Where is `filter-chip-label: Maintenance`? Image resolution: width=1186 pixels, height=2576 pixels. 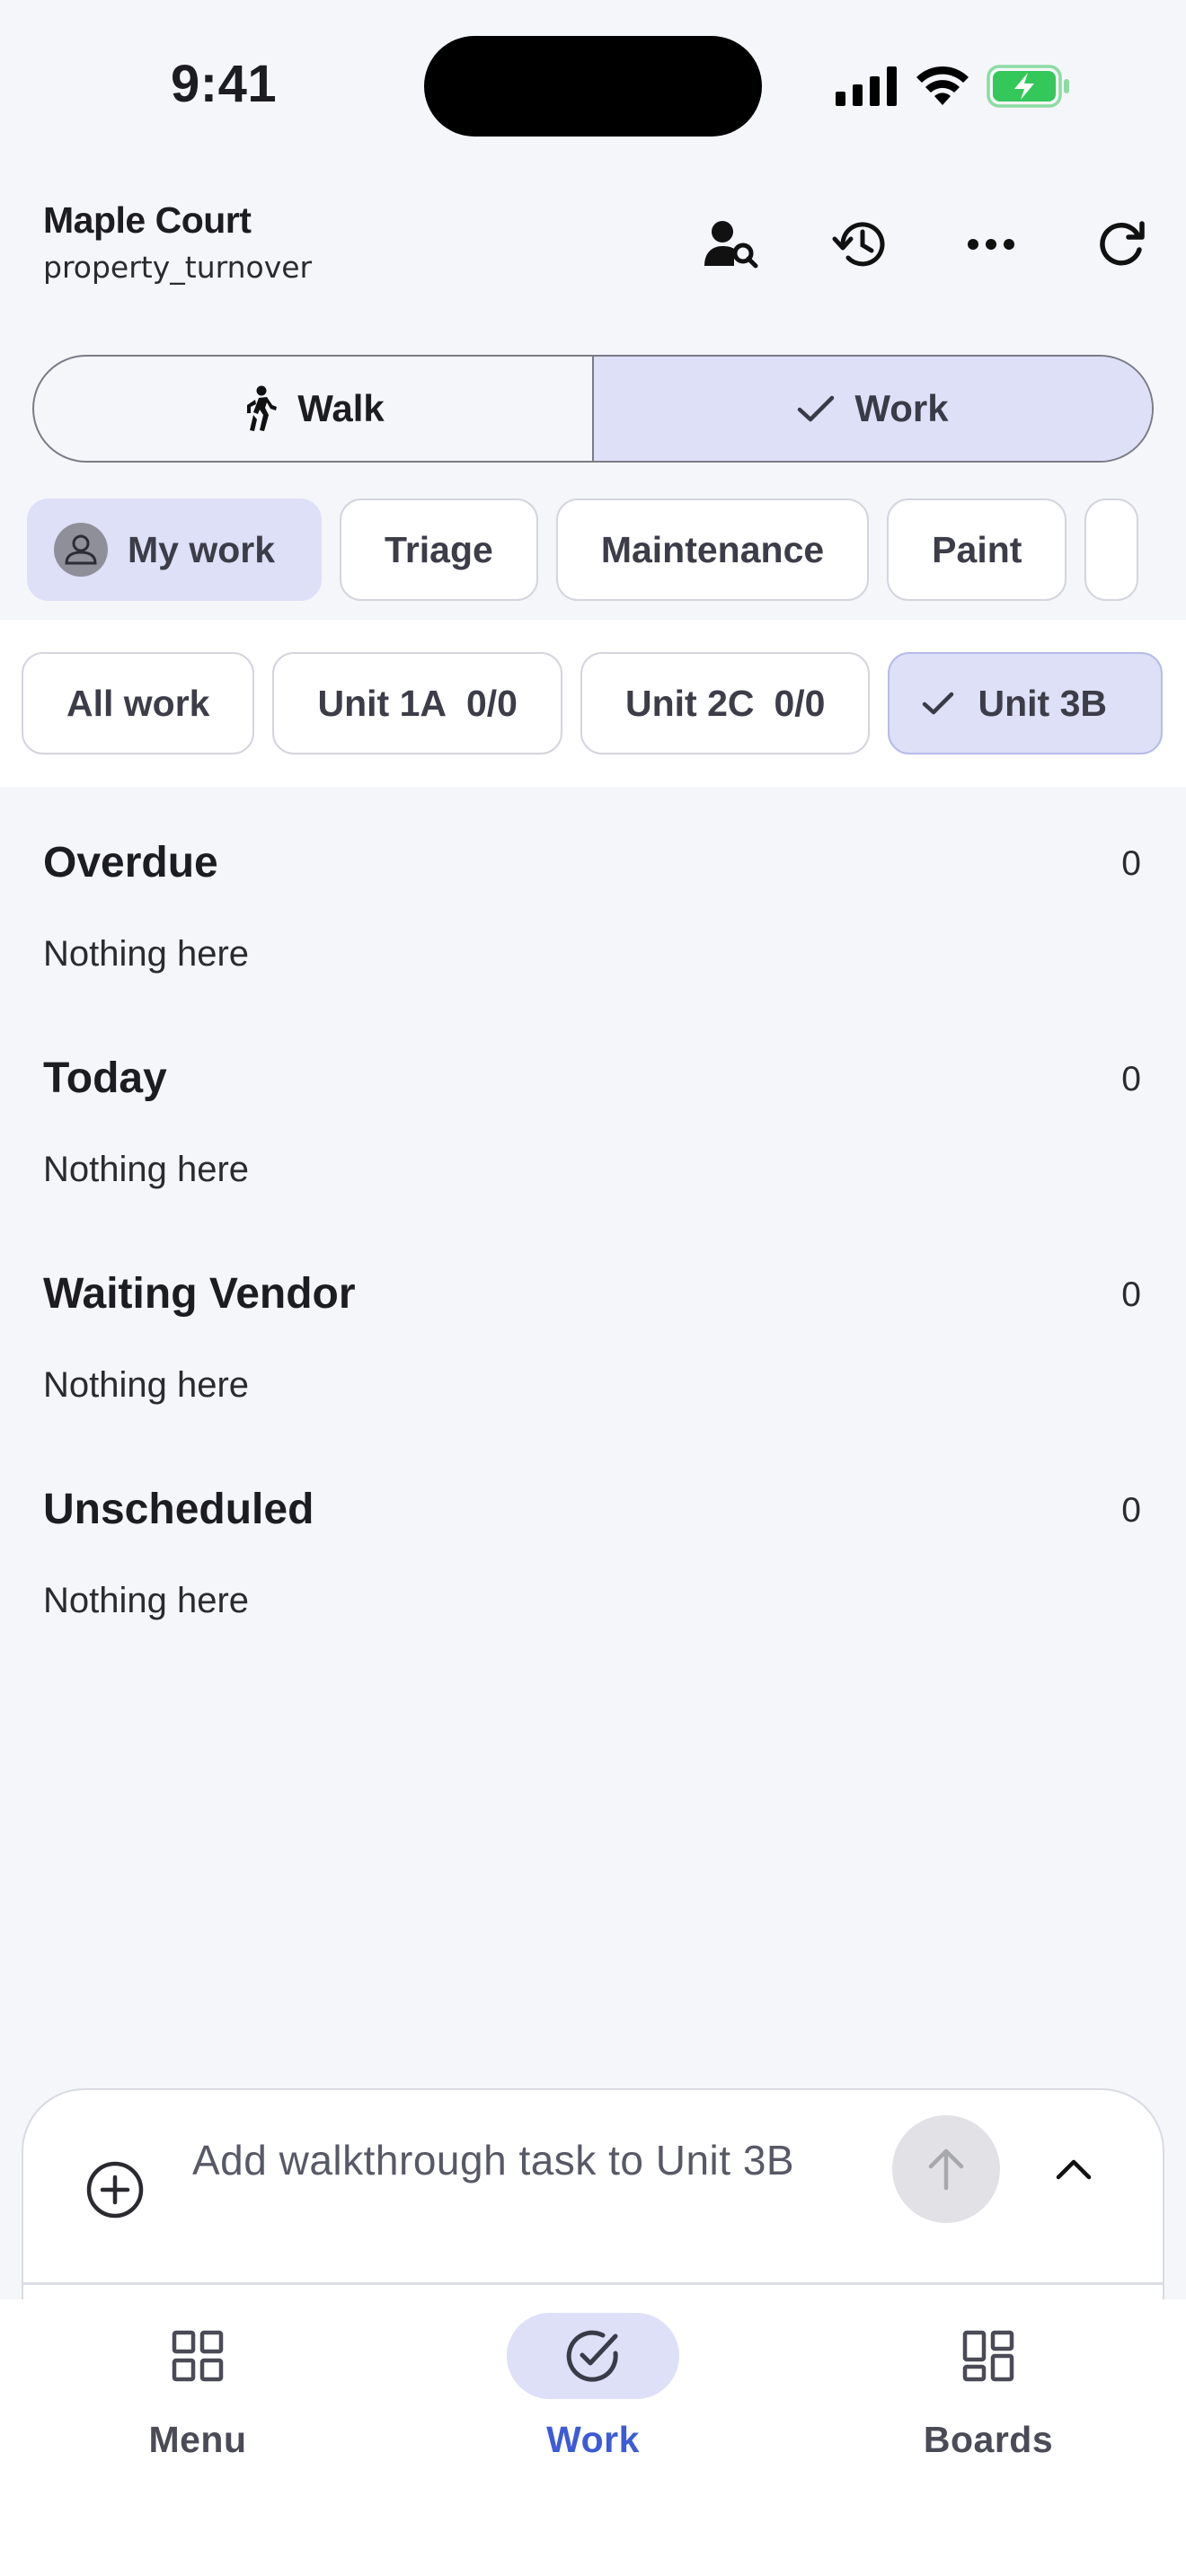
filter-chip-label: Maintenance is located at coordinates (712, 549).